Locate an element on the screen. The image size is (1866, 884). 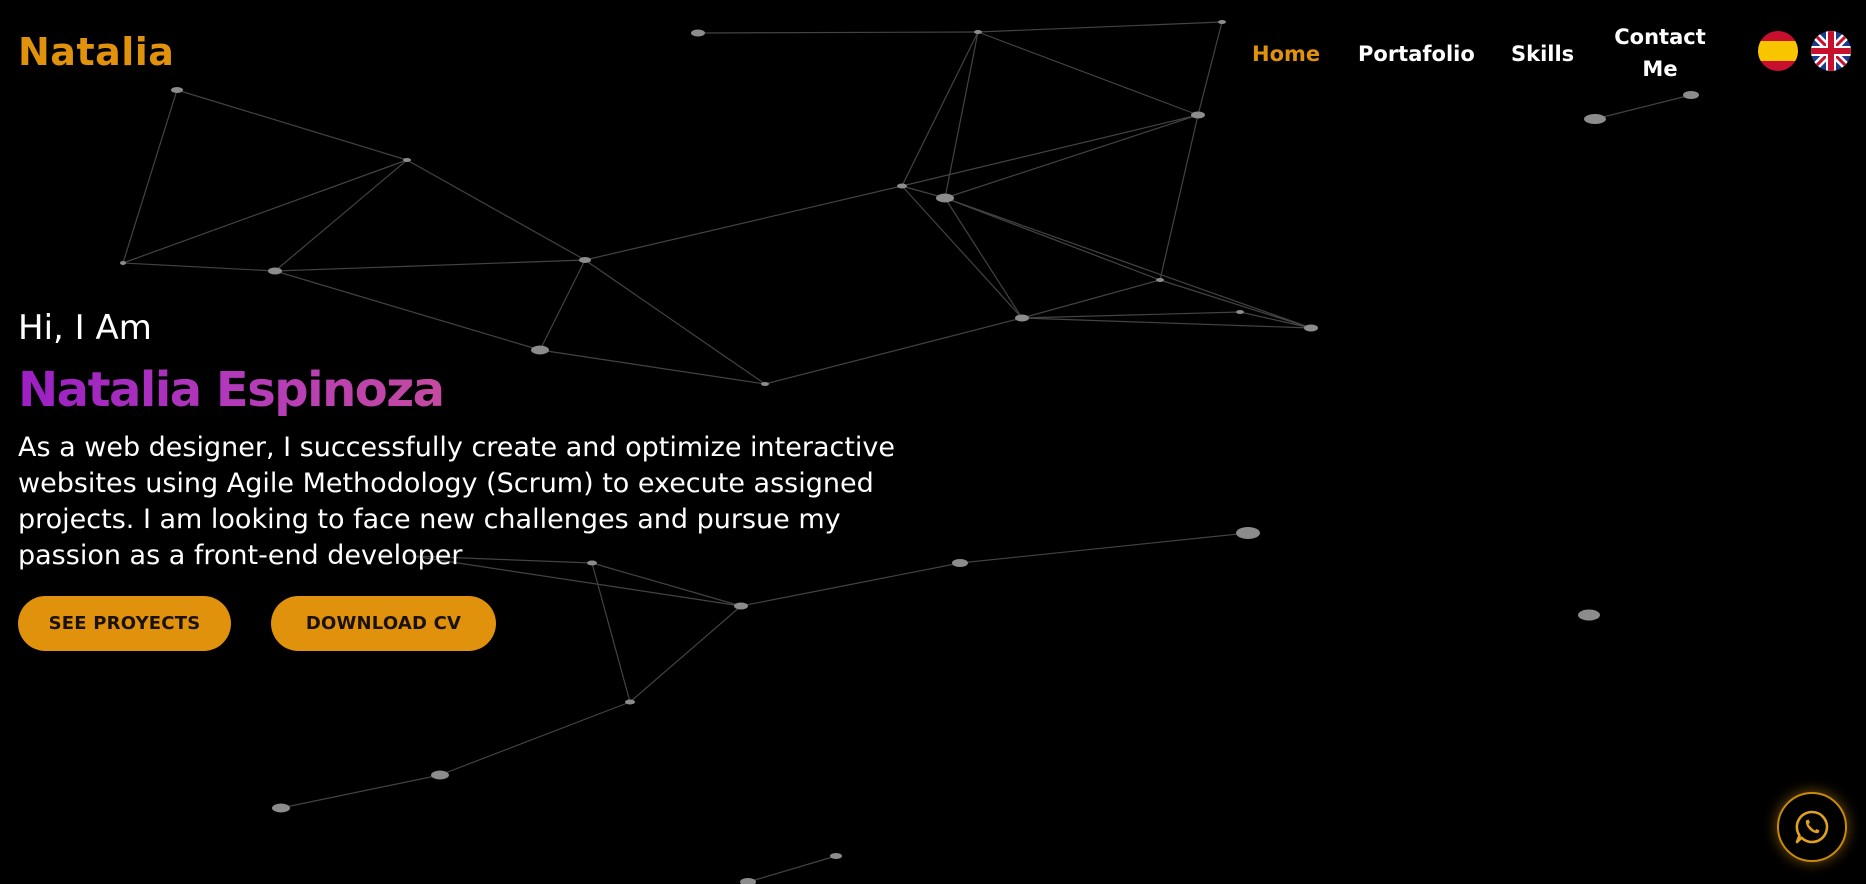
whatsapp-icon is located at coordinates (1812, 827).